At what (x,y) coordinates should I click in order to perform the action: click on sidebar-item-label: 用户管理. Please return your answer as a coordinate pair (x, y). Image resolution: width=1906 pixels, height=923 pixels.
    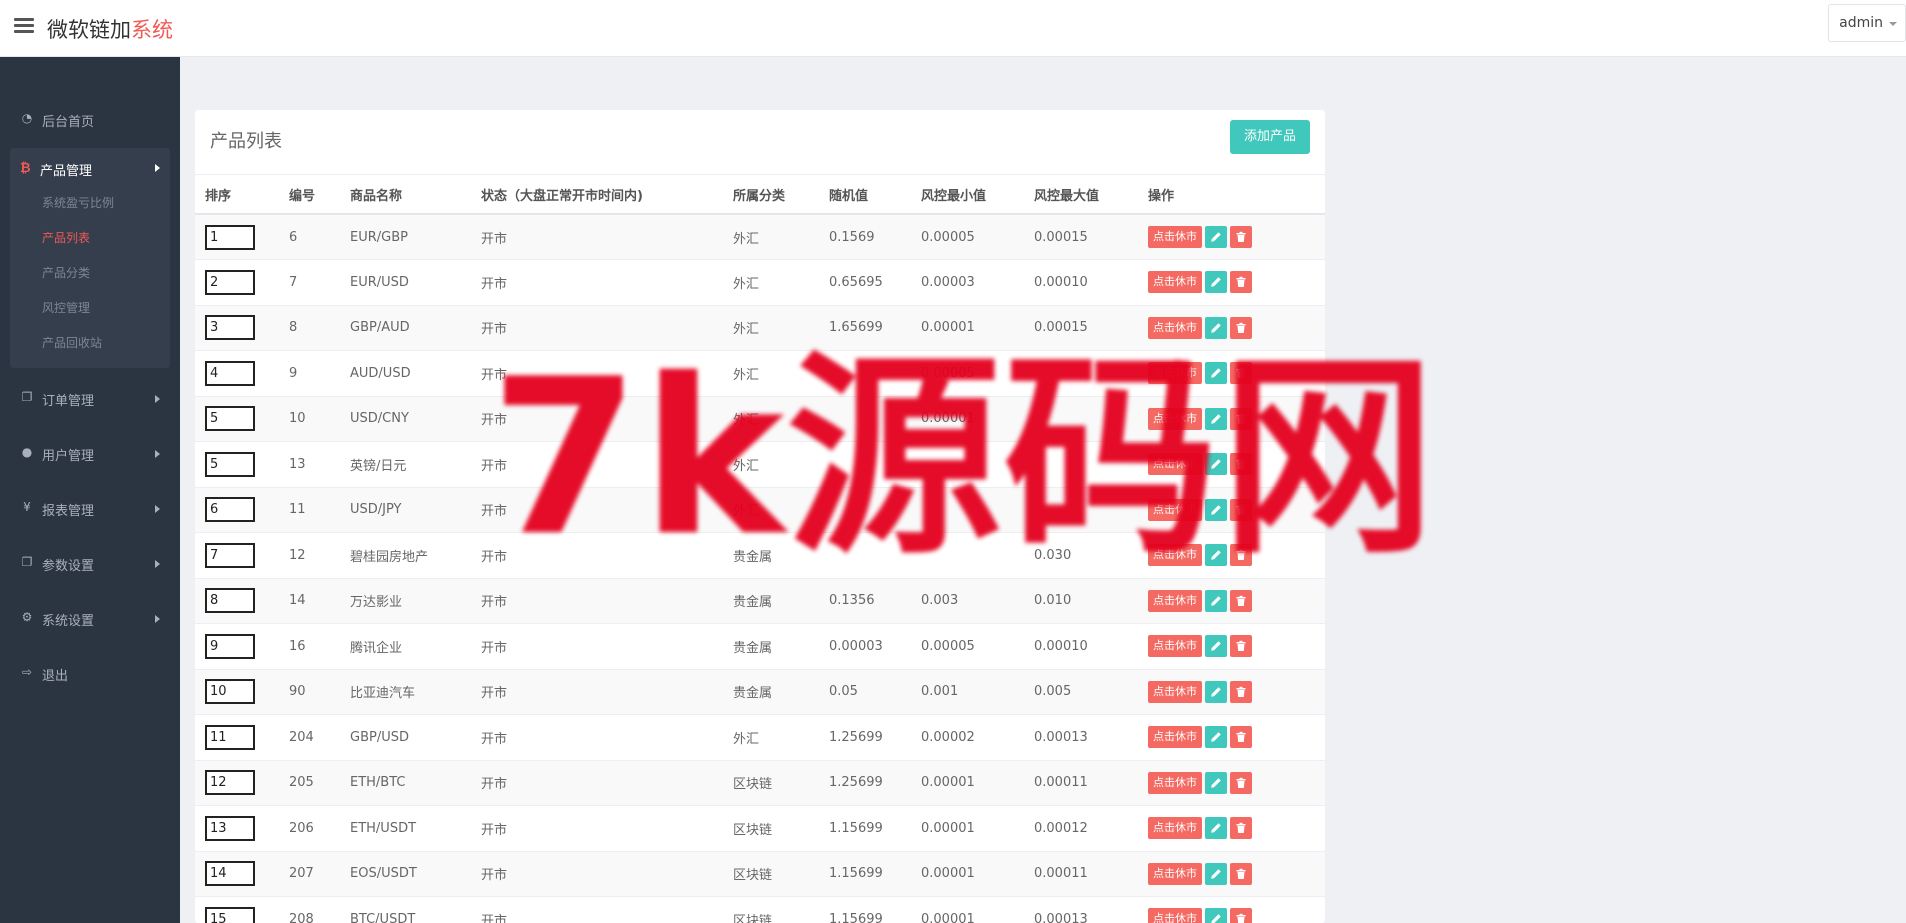
    Looking at the image, I should click on (68, 456).